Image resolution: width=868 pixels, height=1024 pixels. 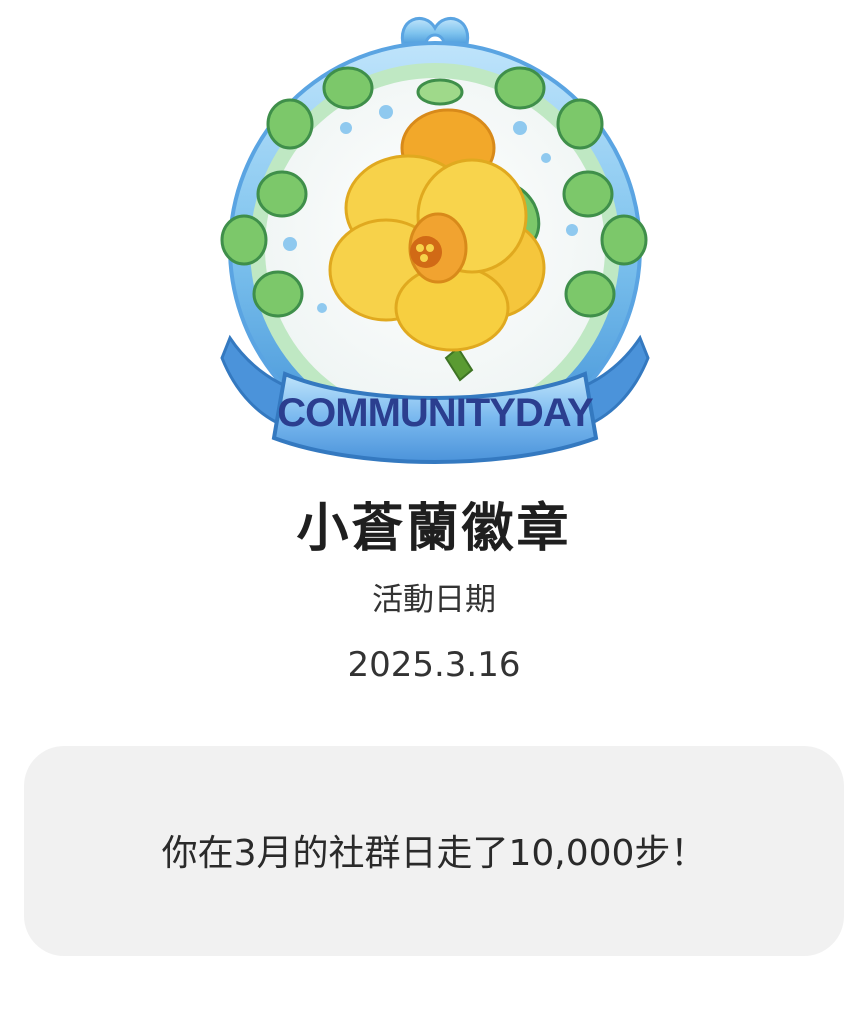 What do you see at coordinates (434, 665) in the screenshot?
I see `event-date-value: 2025.3.16` at bounding box center [434, 665].